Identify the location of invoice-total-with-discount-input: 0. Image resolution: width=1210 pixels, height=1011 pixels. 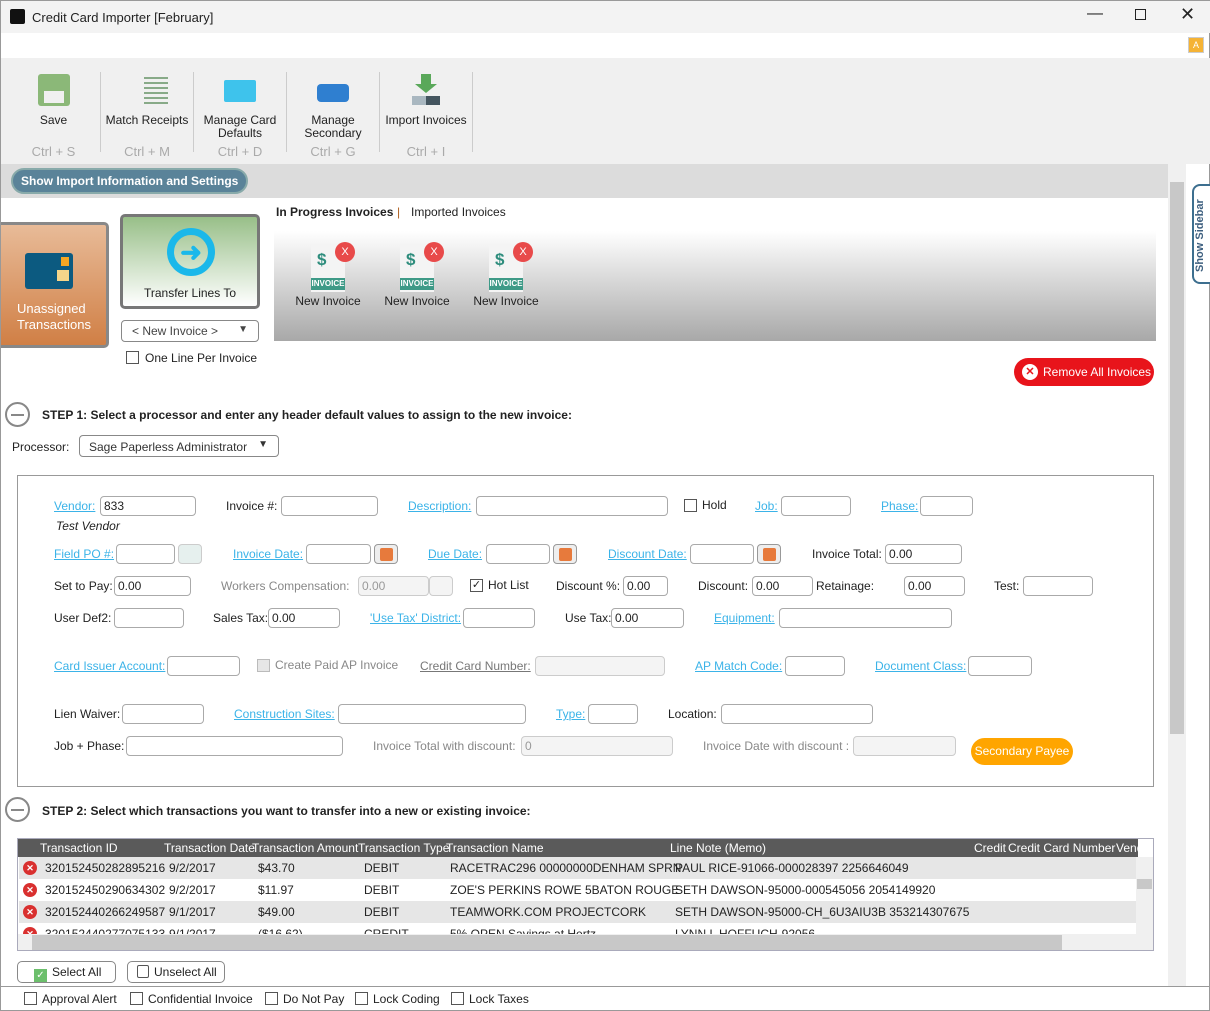
(597, 746).